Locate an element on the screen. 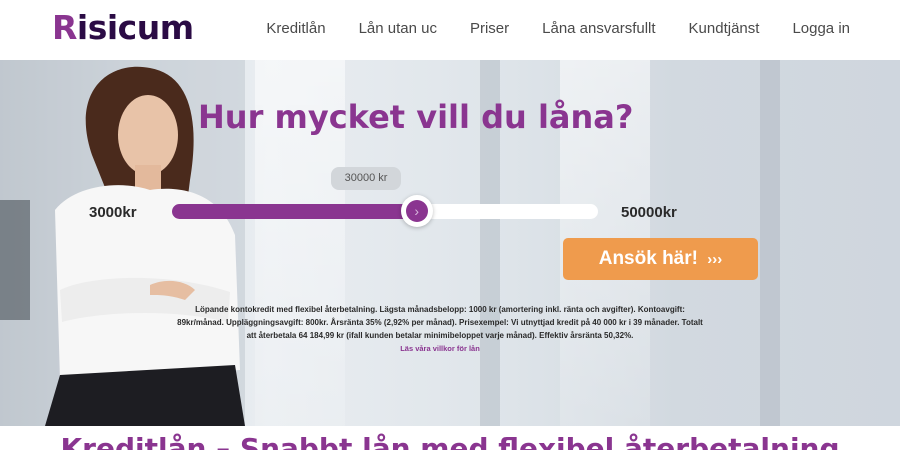 This screenshot has height=450, width=900. chevron-right-icon: › is located at coordinates (416, 211).